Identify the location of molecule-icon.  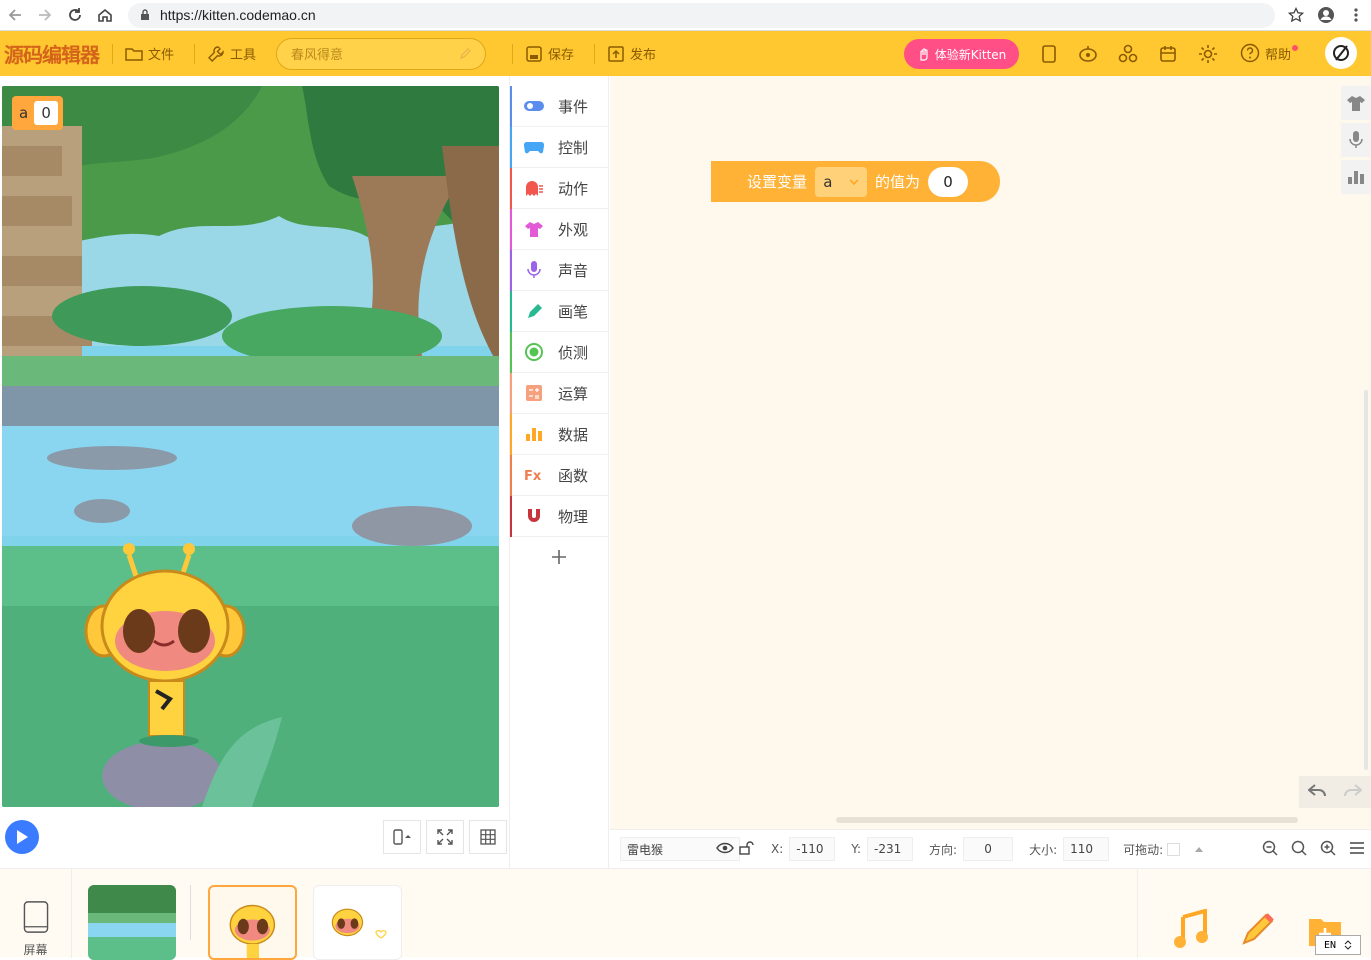
(1128, 54).